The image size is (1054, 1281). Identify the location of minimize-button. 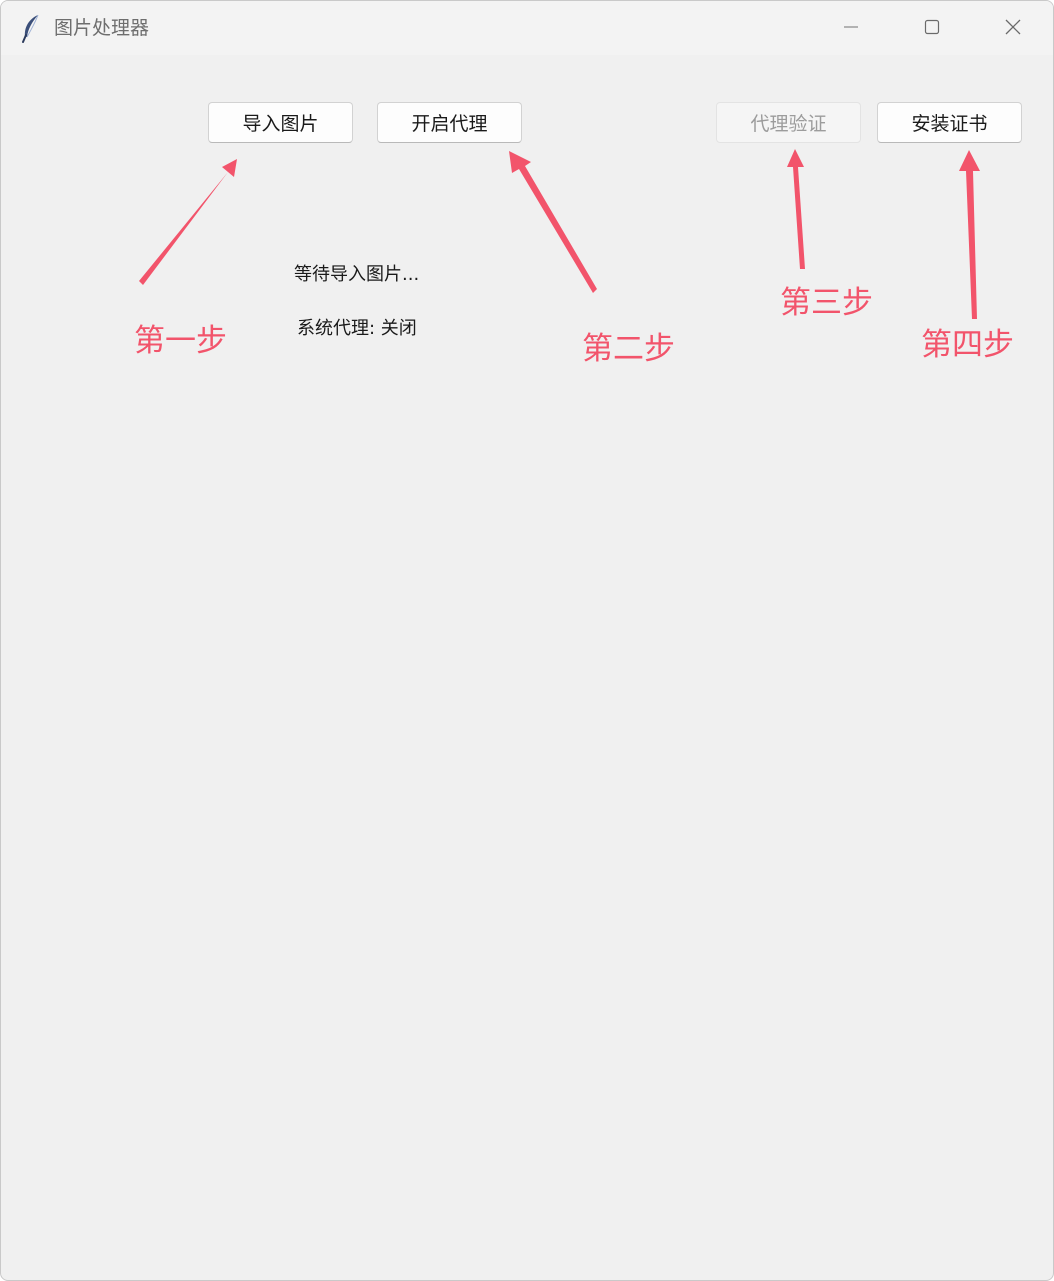
(851, 29).